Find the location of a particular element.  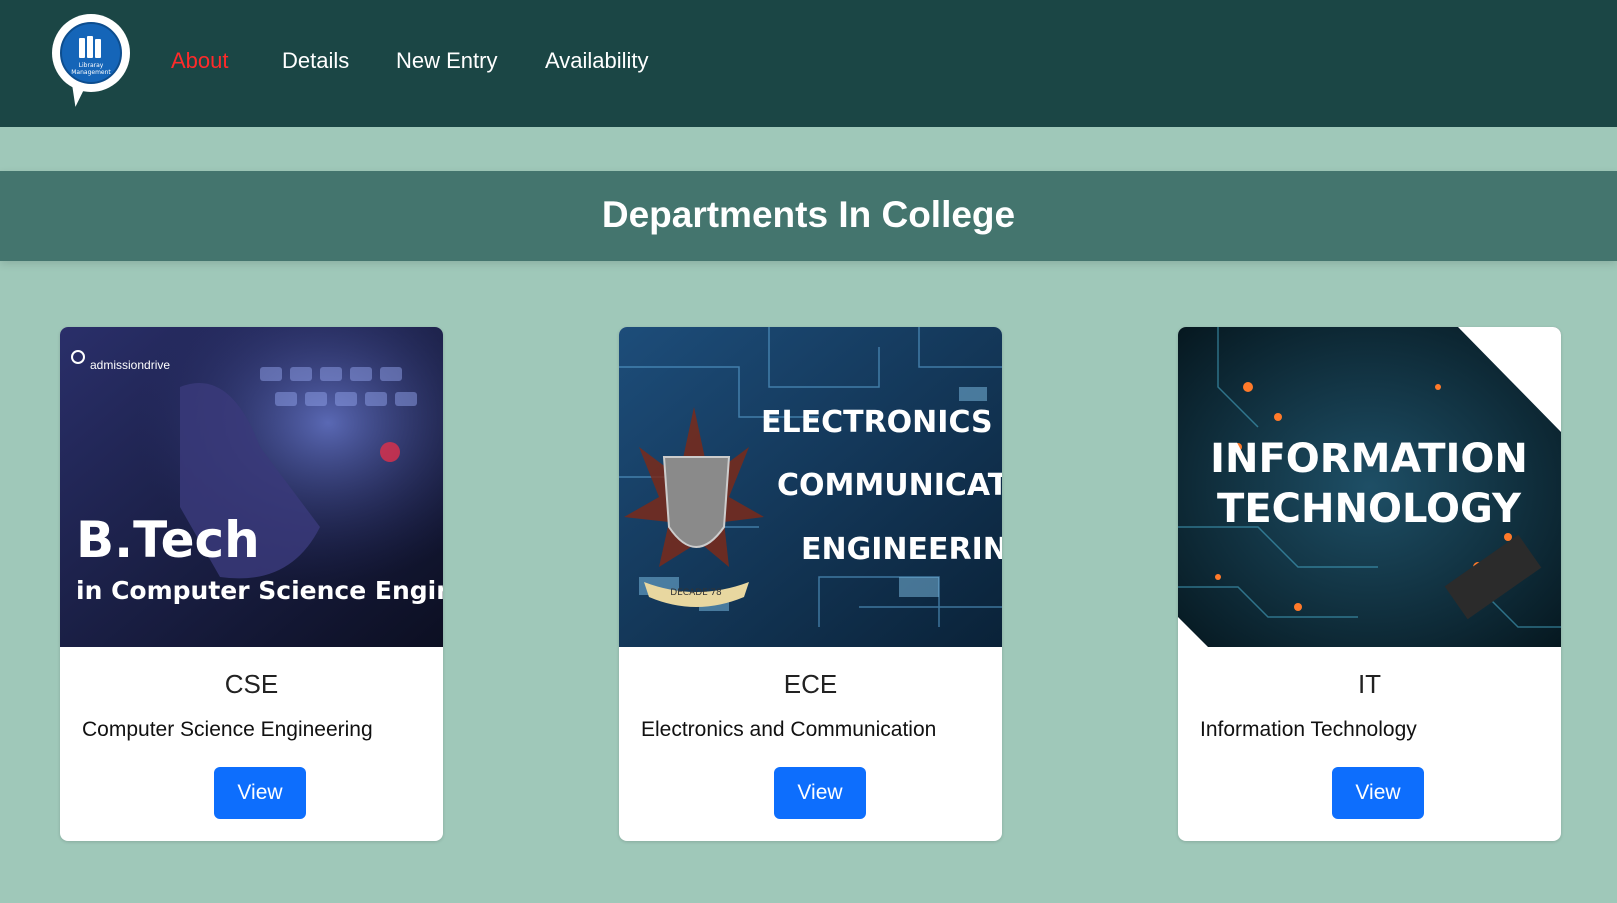

section-banner: Departments In College is located at coordinates (808, 216).